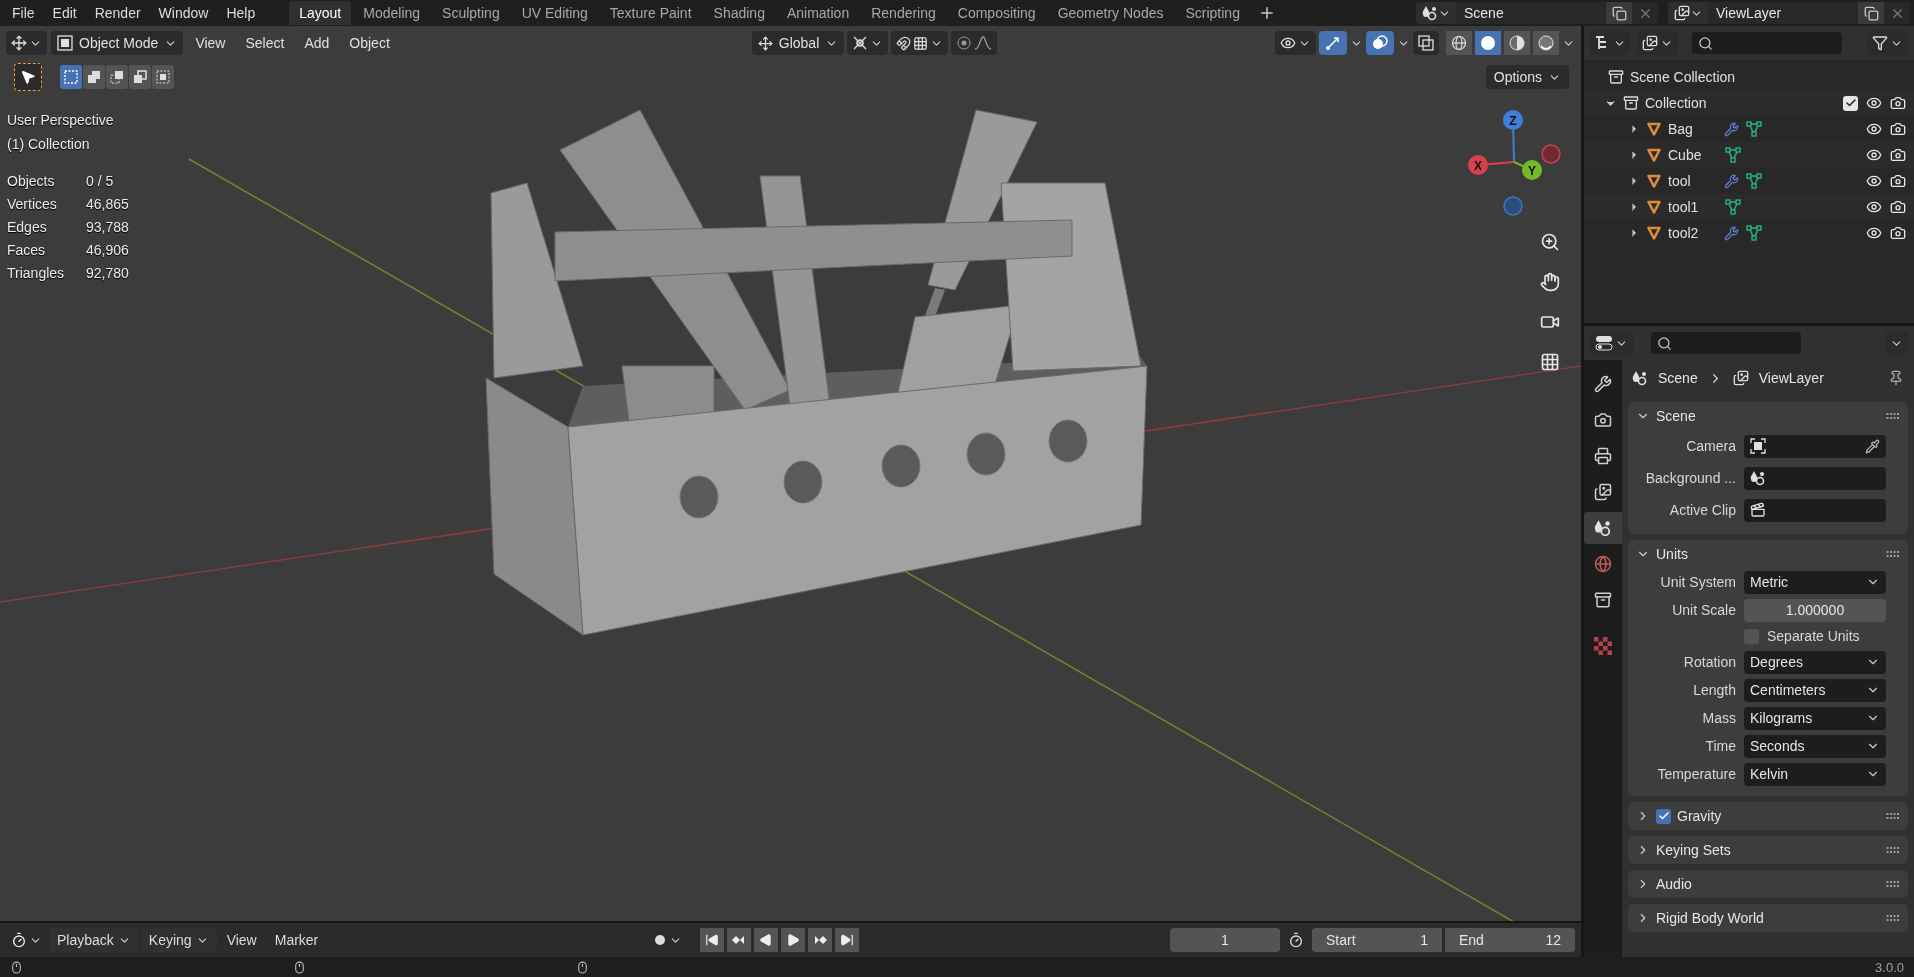  What do you see at coordinates (1815, 610) in the screenshot?
I see `number-field: 1.000000` at bounding box center [1815, 610].